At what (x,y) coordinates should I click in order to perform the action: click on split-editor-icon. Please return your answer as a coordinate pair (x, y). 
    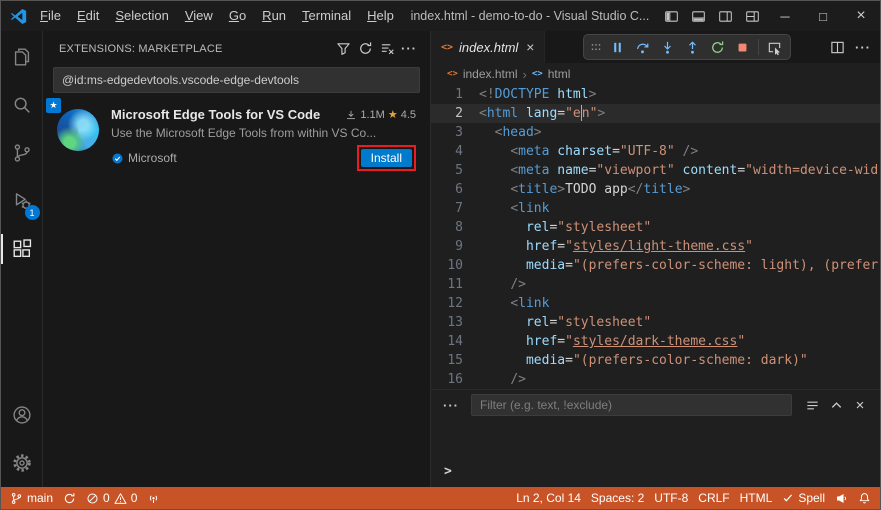
    Looking at the image, I should click on (837, 47).